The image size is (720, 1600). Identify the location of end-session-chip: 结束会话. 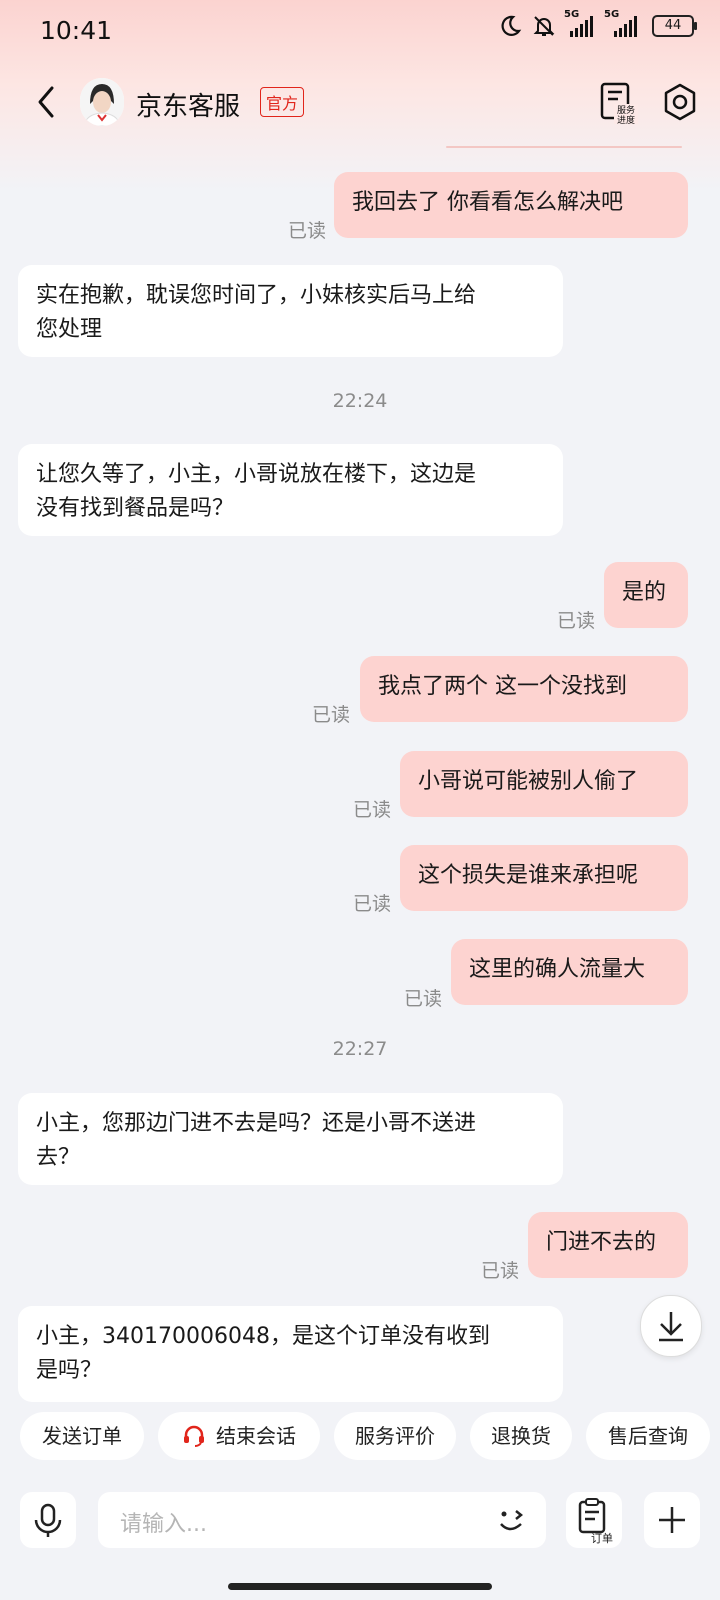
(239, 1436).